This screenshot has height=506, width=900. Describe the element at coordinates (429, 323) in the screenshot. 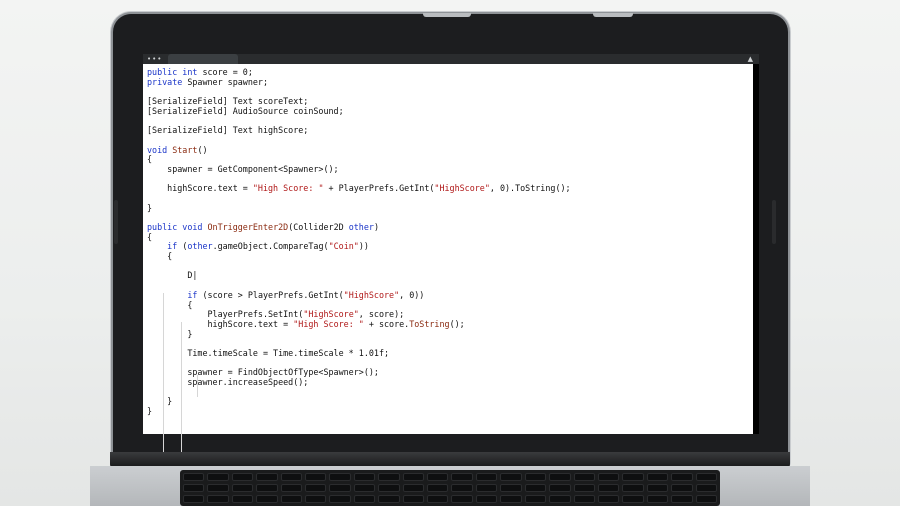

I see `code-token: ToString` at that location.